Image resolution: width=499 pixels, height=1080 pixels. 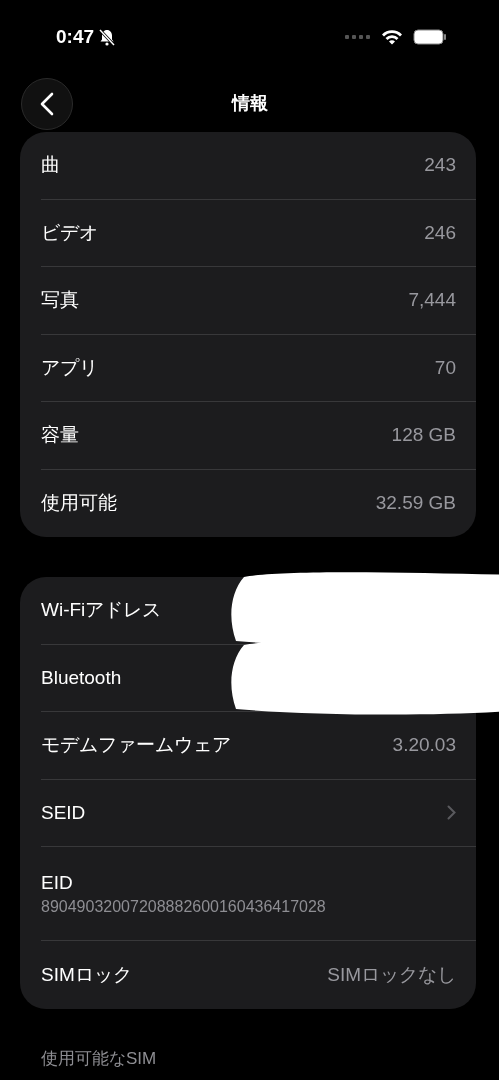 I want to click on row-value: 3.20.03, so click(x=424, y=745).